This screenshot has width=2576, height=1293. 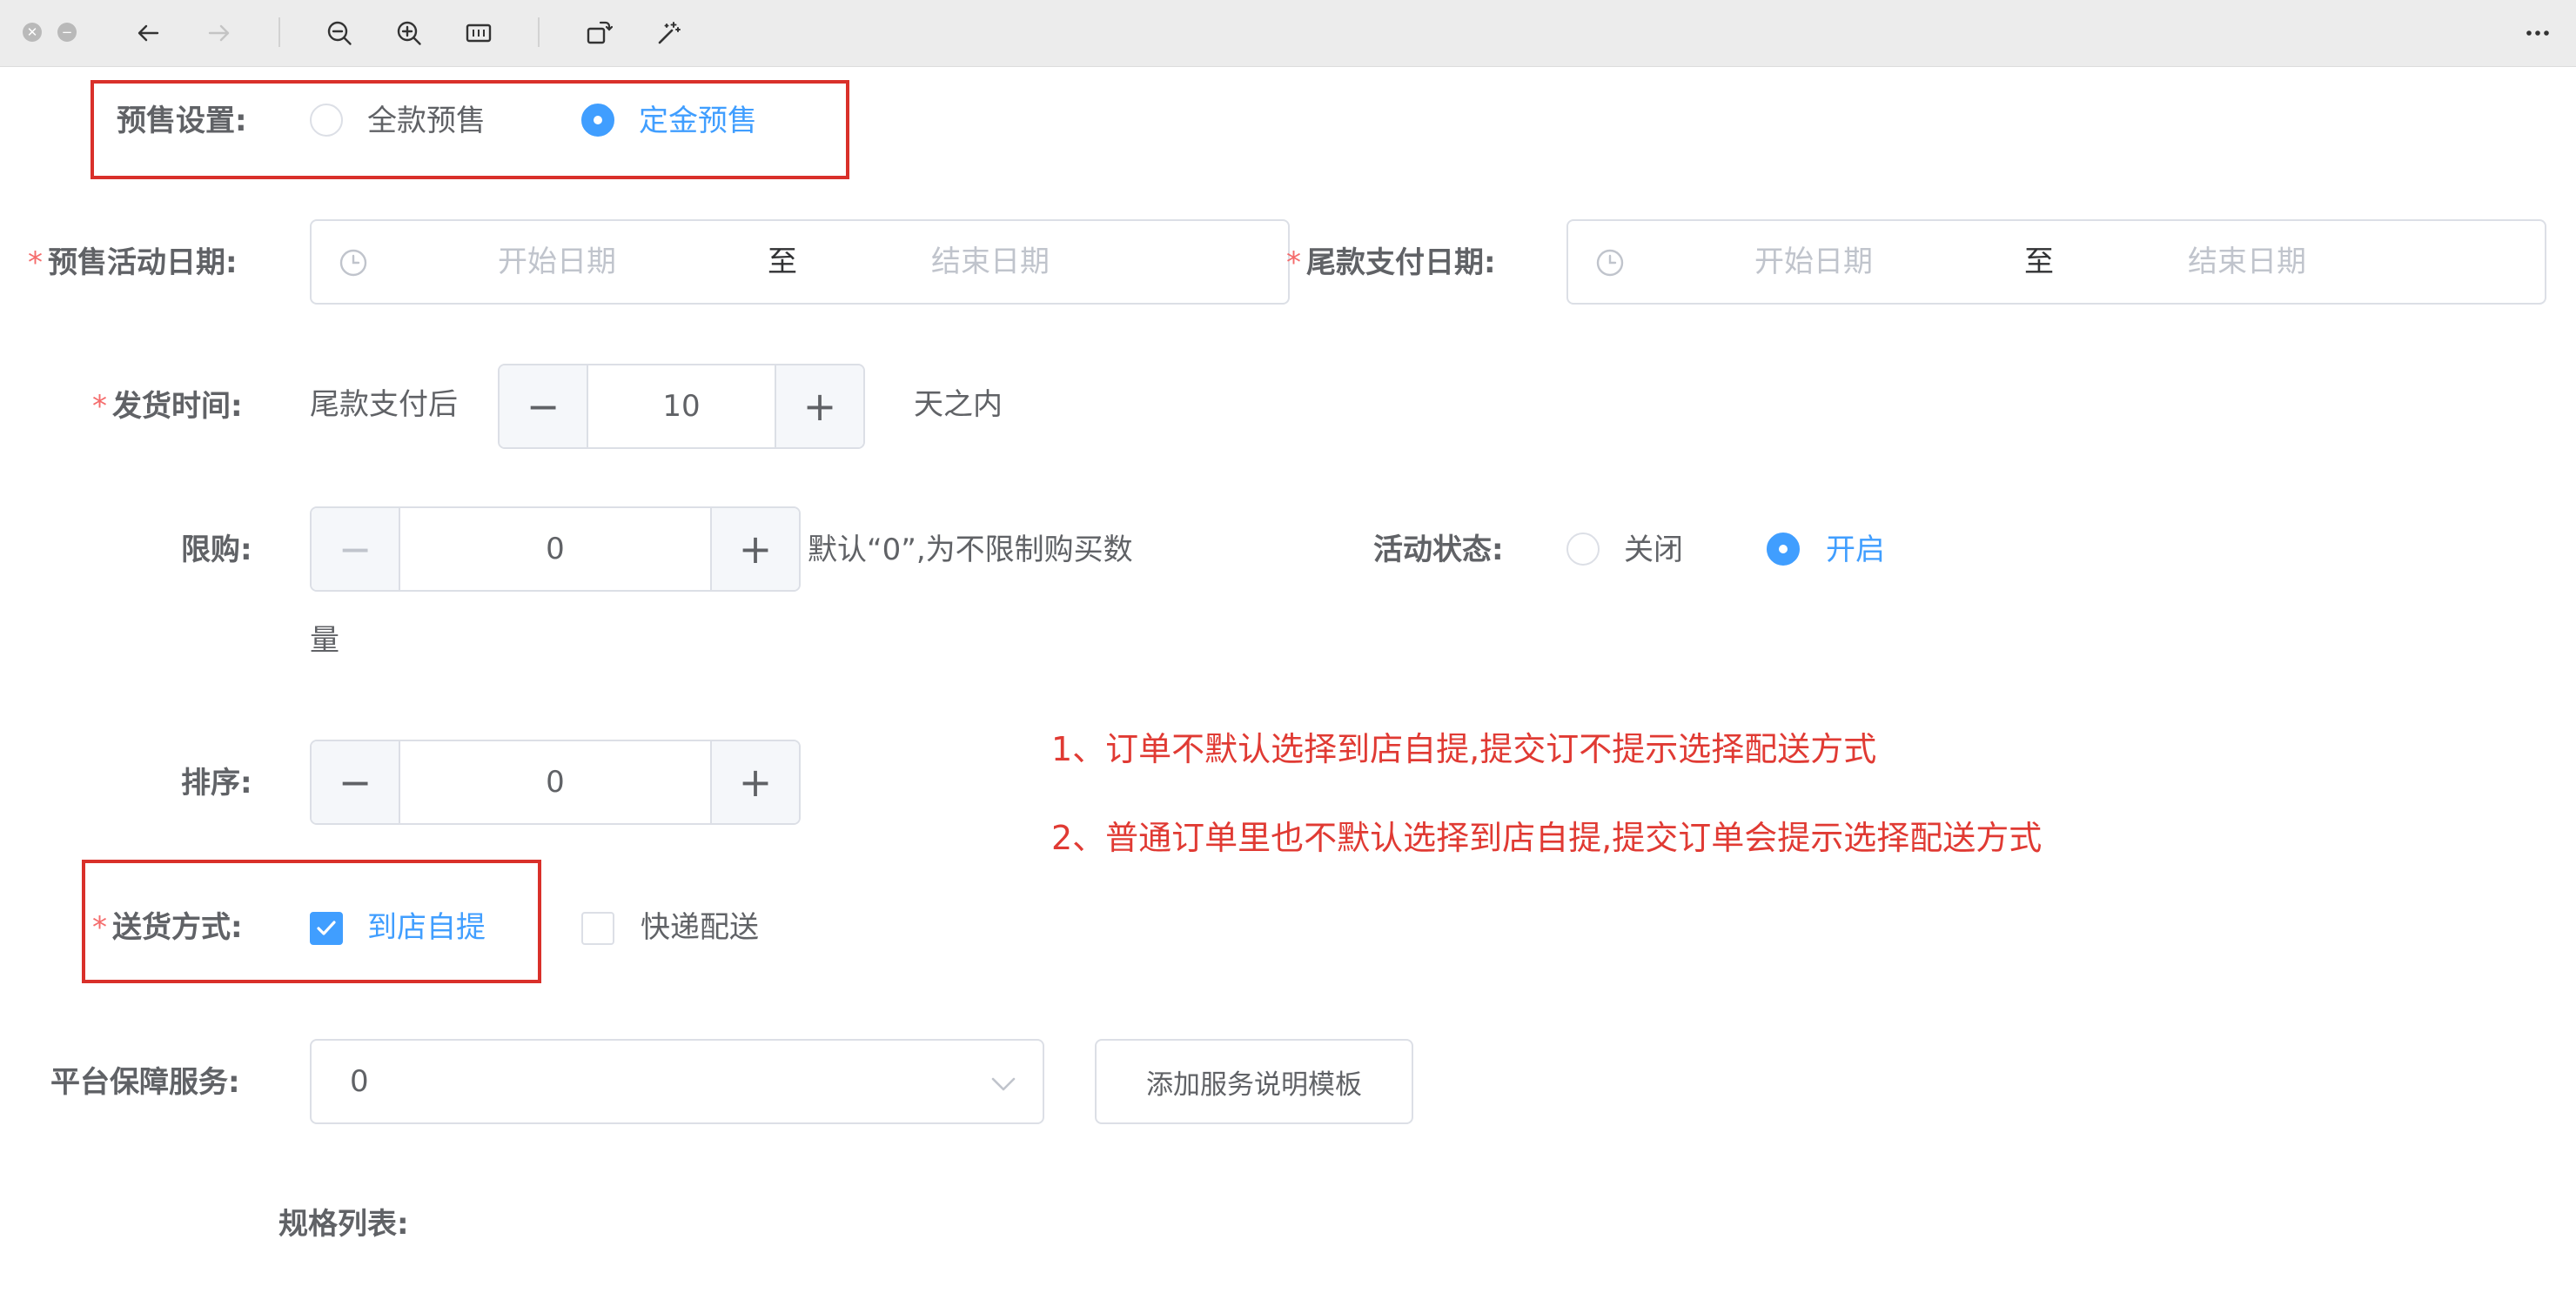 I want to click on radio-deposit-label: 定金预售, so click(x=698, y=121).